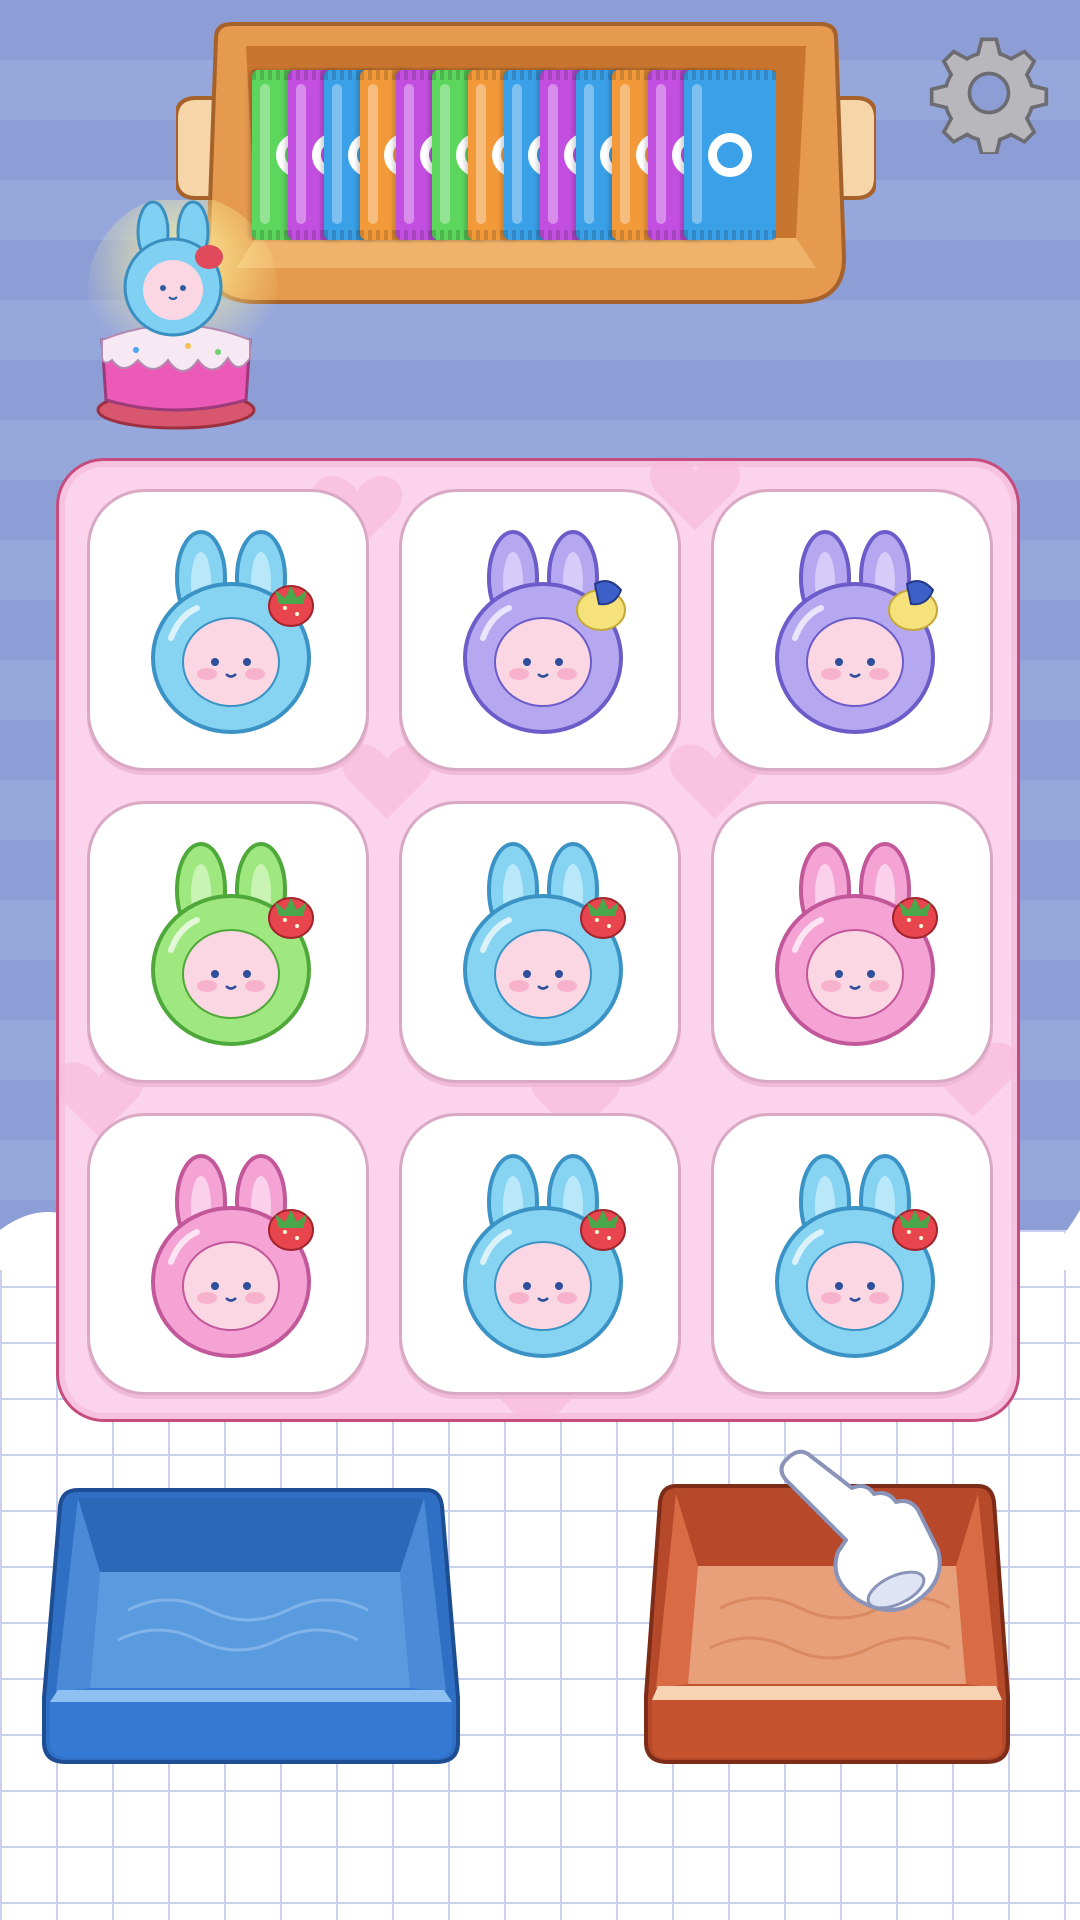  What do you see at coordinates (251, 1630) in the screenshot?
I see `blue-box` at bounding box center [251, 1630].